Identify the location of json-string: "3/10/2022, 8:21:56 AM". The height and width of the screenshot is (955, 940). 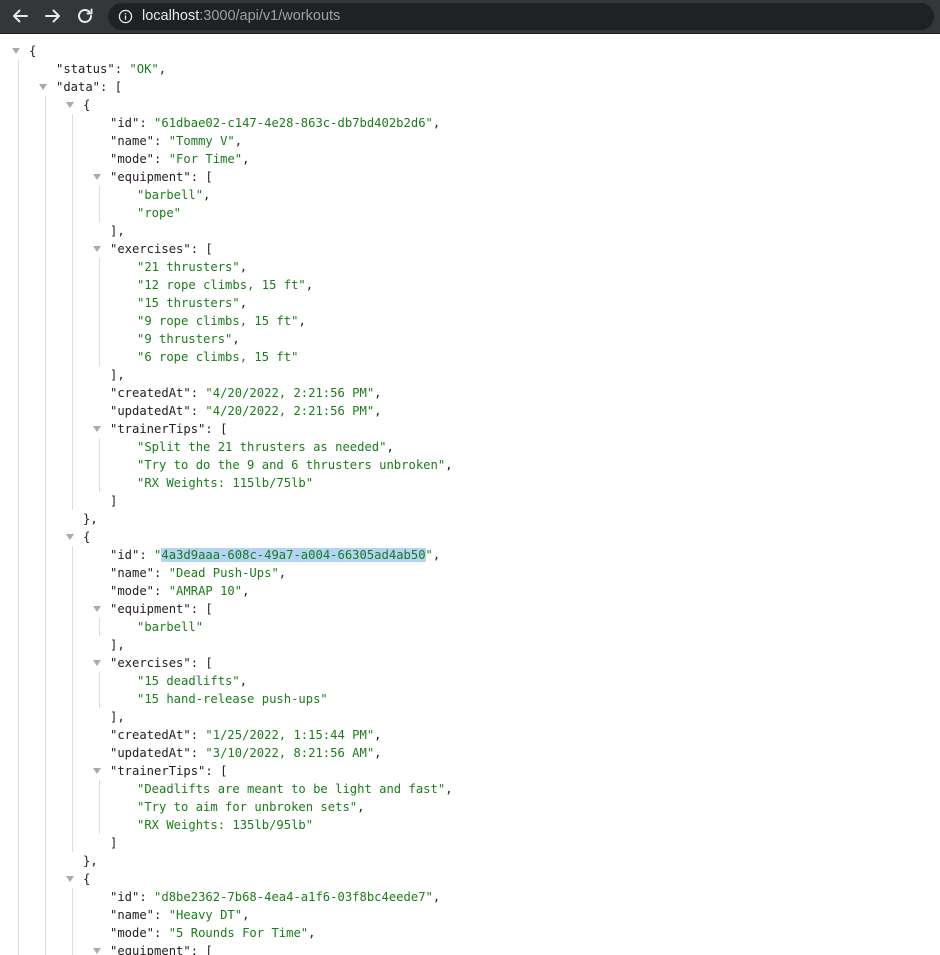
(290, 753).